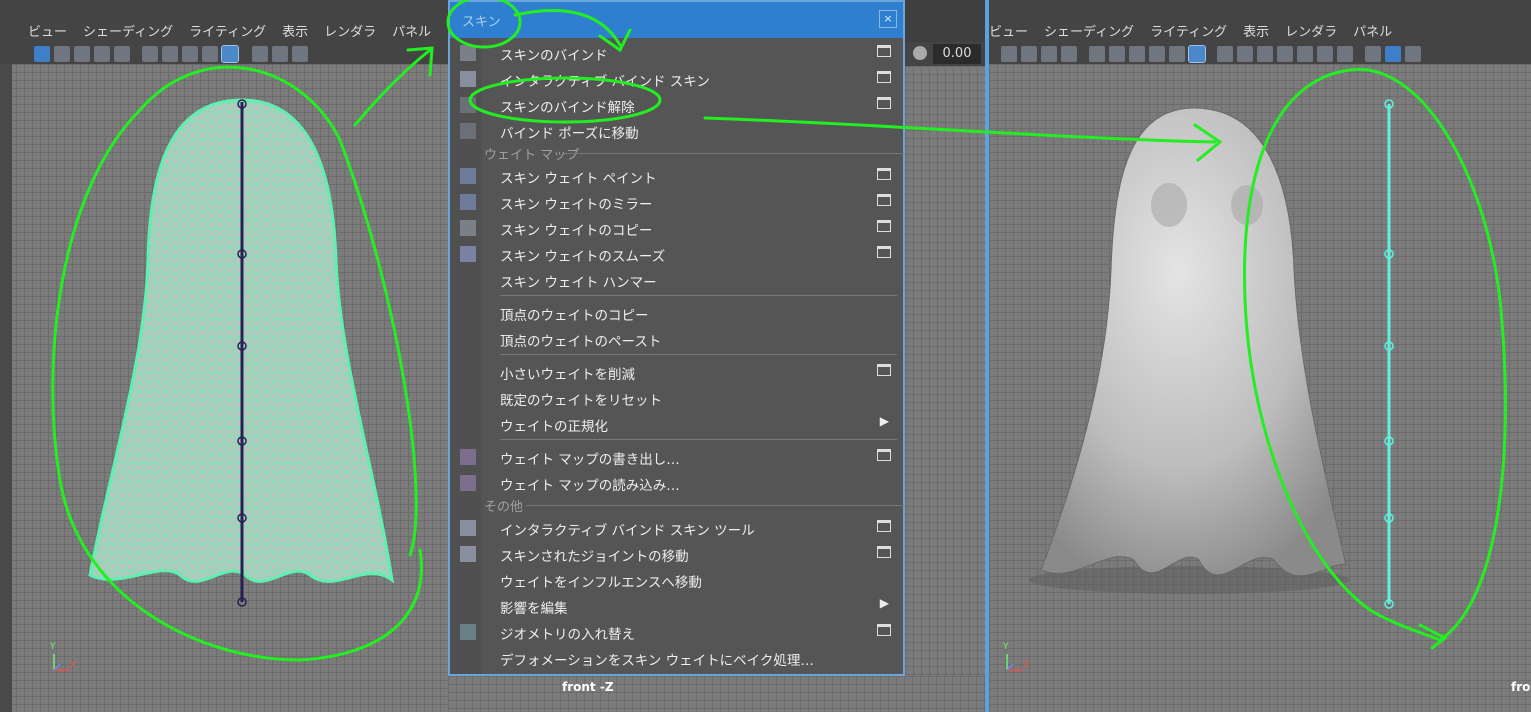 The image size is (1531, 712). Describe the element at coordinates (676, 202) in the screenshot. I see `menu-item-mirror-skin-weights: スキン ウェイトのミラー` at that location.